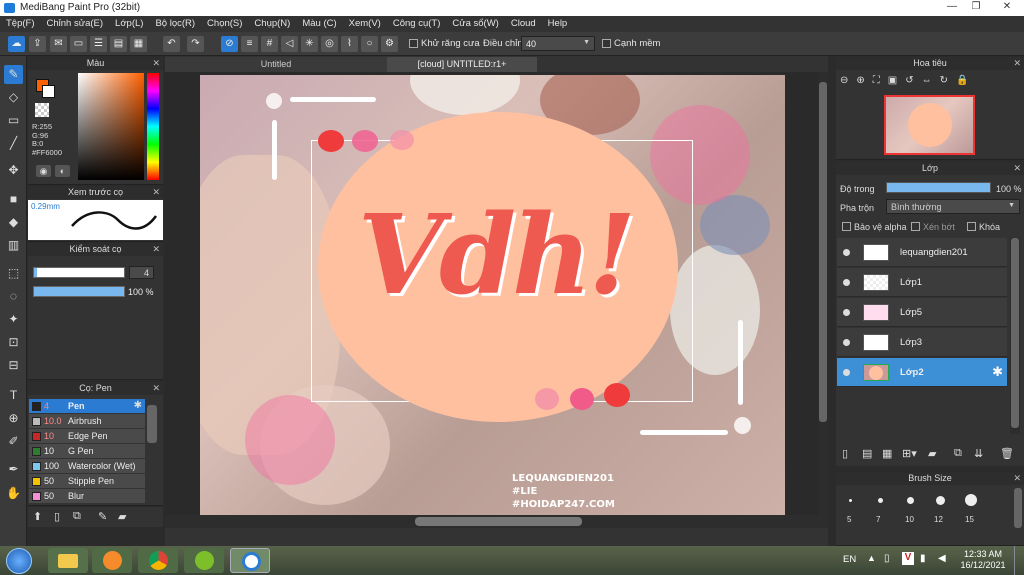 The width and height of the screenshot is (1024, 575). What do you see at coordinates (923, 558) in the screenshot?
I see `network-icon: ▮` at bounding box center [923, 558].